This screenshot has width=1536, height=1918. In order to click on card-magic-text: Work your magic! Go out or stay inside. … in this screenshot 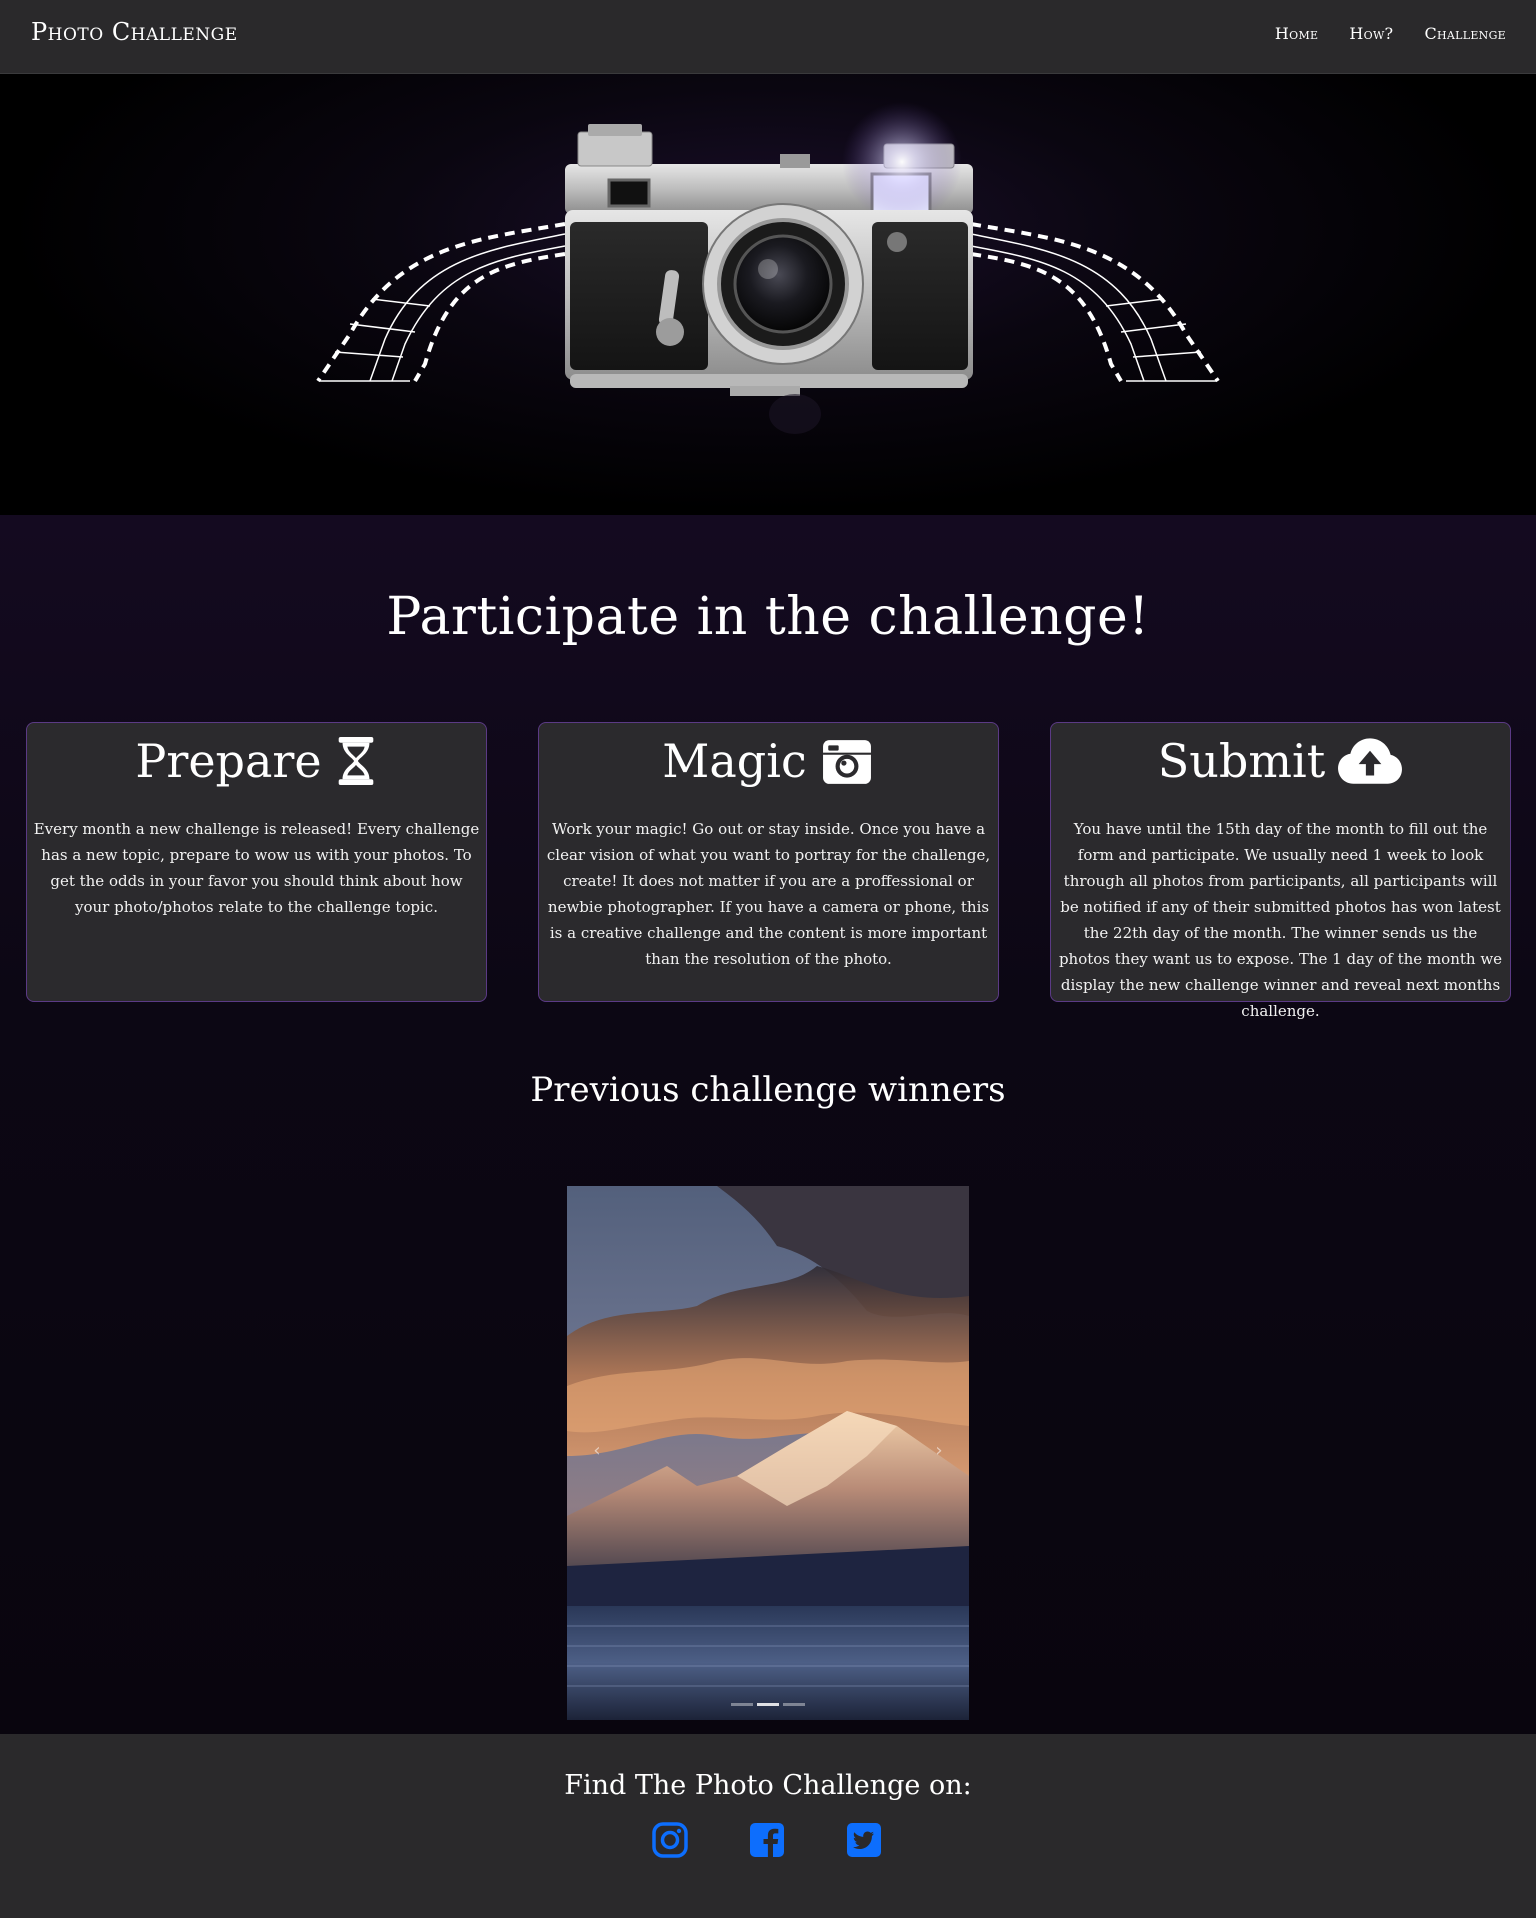, I will do `click(768, 894)`.